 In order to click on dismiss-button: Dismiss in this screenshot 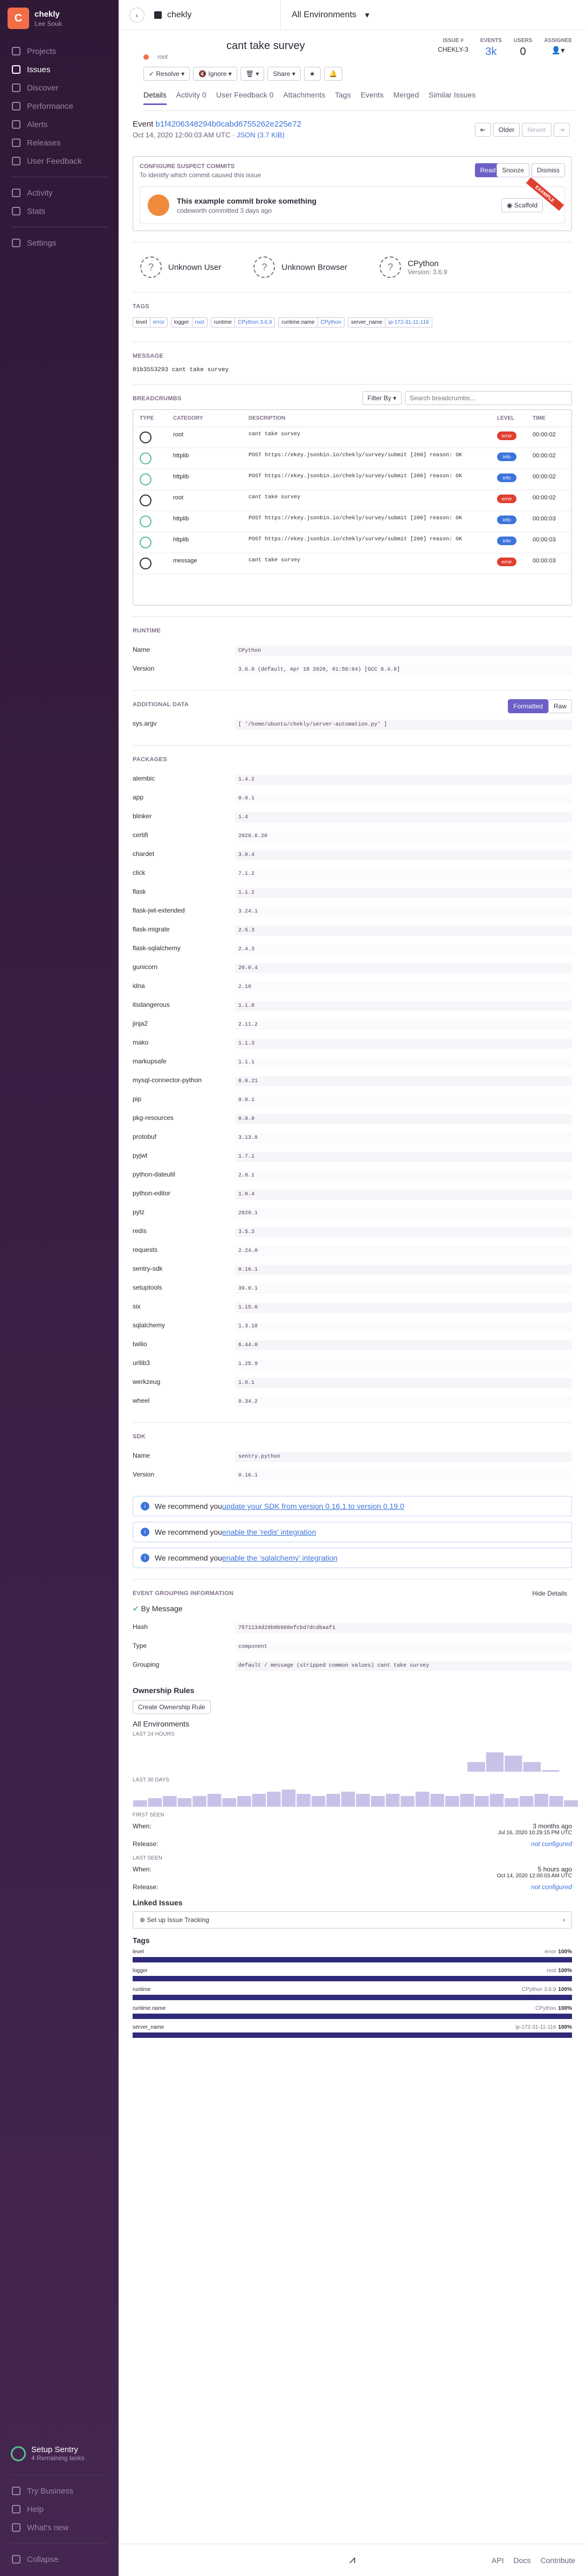, I will do `click(548, 170)`.